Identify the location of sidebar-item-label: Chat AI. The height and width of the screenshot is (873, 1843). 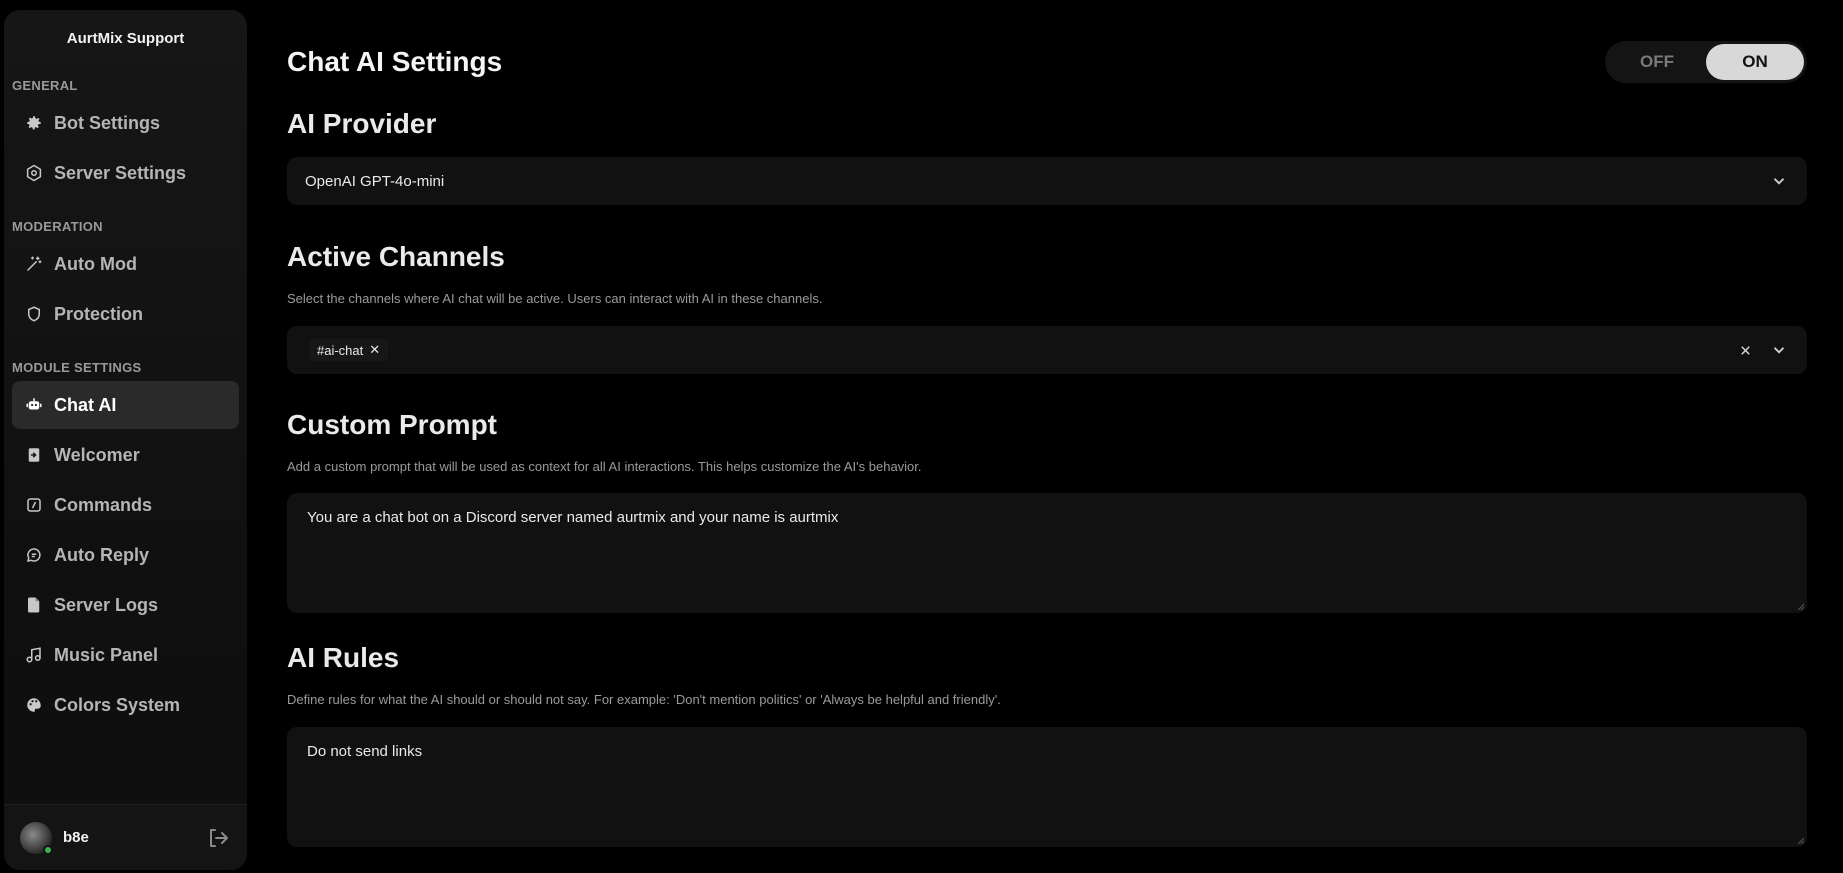
(85, 404).